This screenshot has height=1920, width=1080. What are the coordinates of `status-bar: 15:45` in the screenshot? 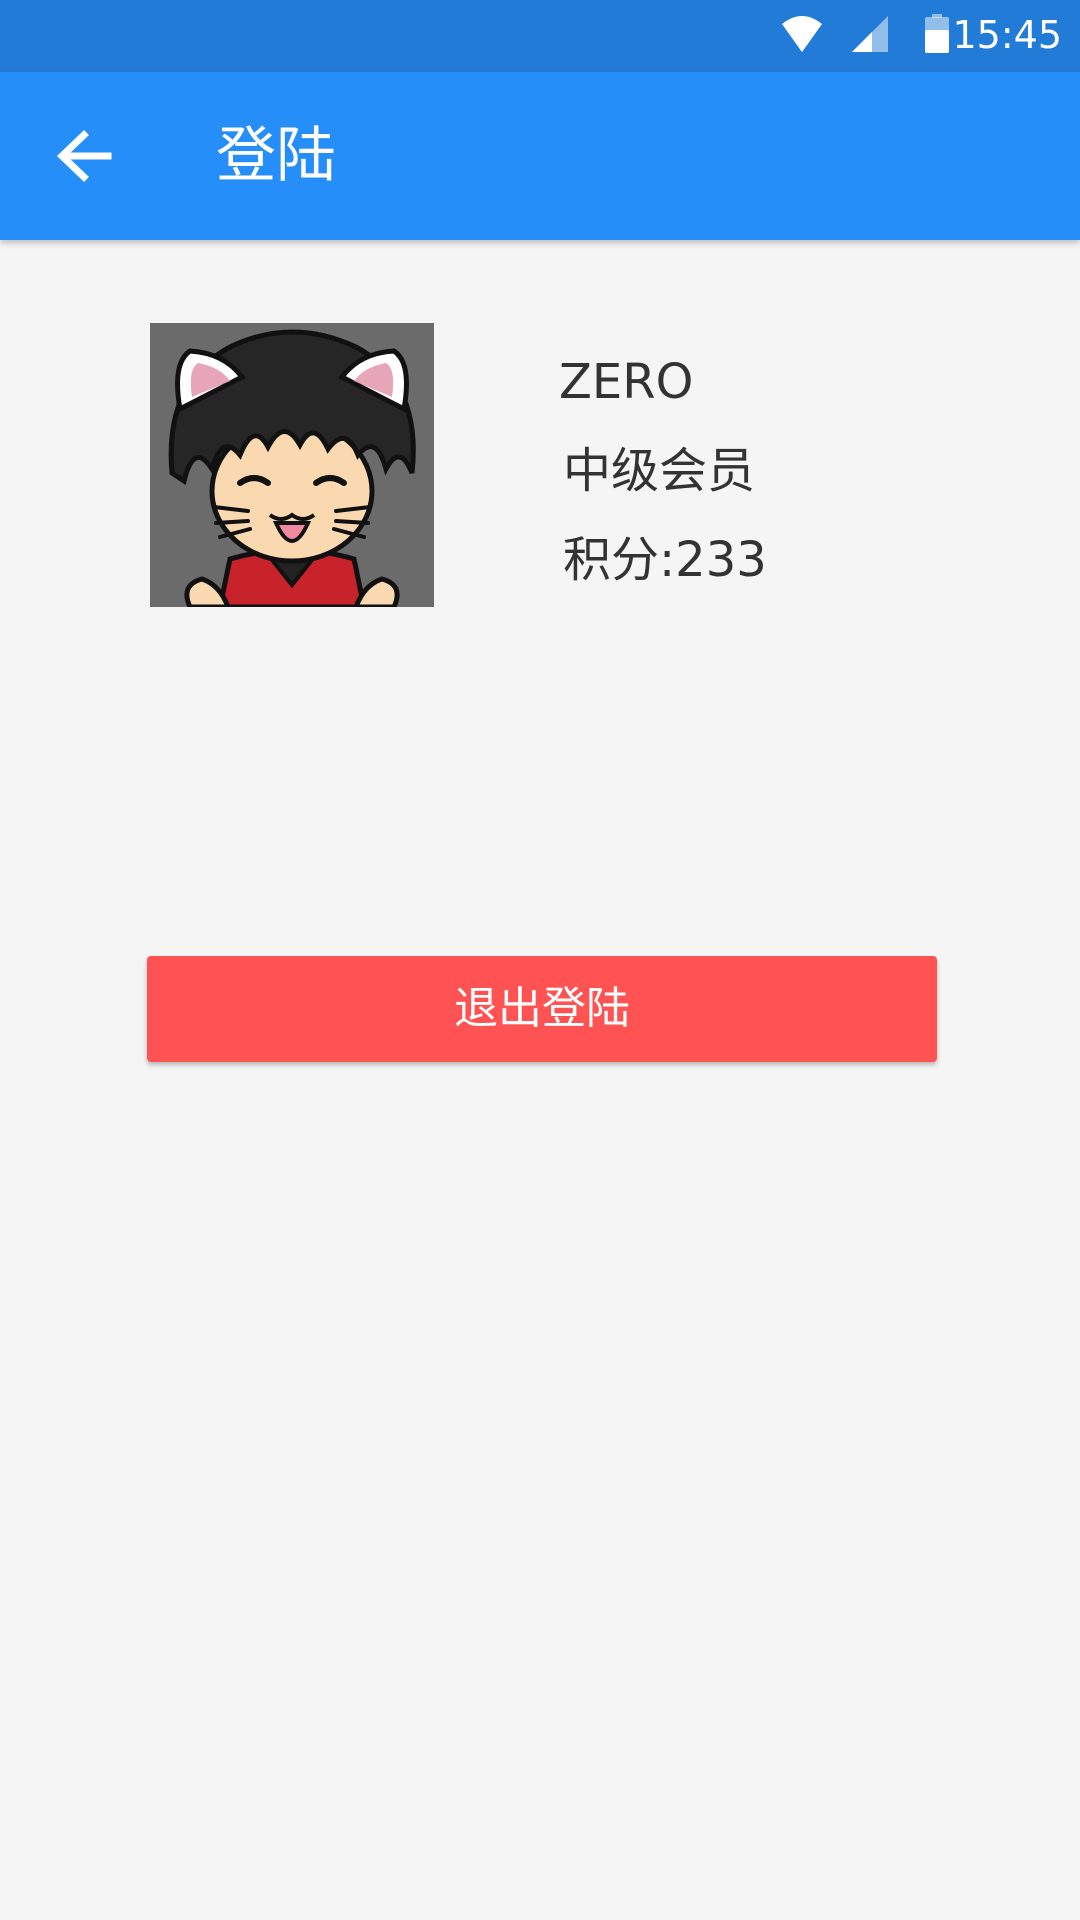 It's located at (540, 36).